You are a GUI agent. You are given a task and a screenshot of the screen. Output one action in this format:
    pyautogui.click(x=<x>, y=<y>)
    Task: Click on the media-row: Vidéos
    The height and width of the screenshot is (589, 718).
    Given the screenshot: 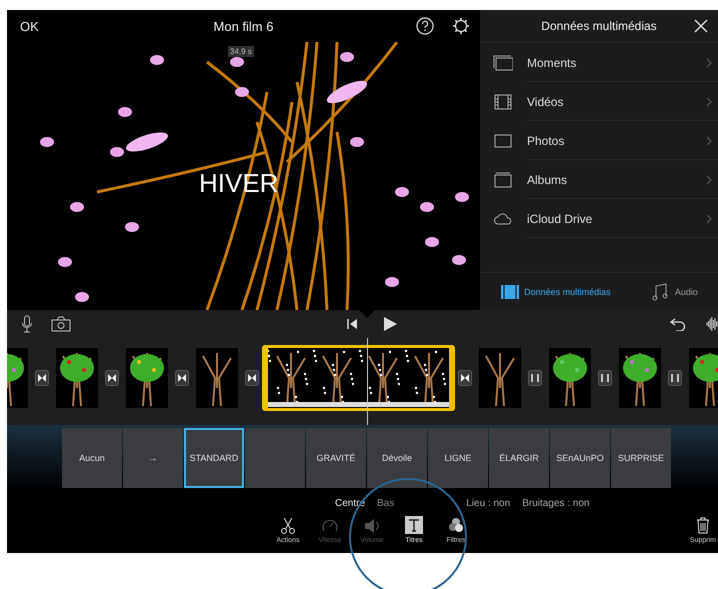 What is the action you would take?
    pyautogui.click(x=599, y=101)
    